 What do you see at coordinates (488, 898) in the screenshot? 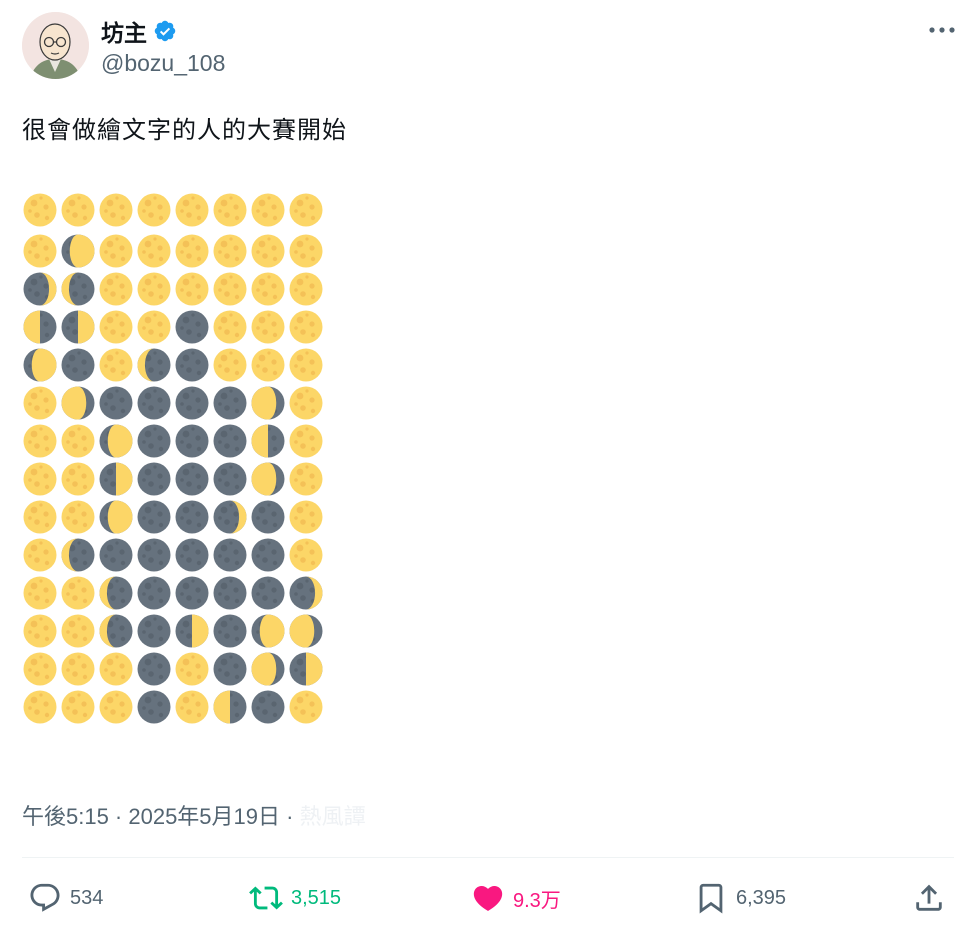
I see `heart-icon` at bounding box center [488, 898].